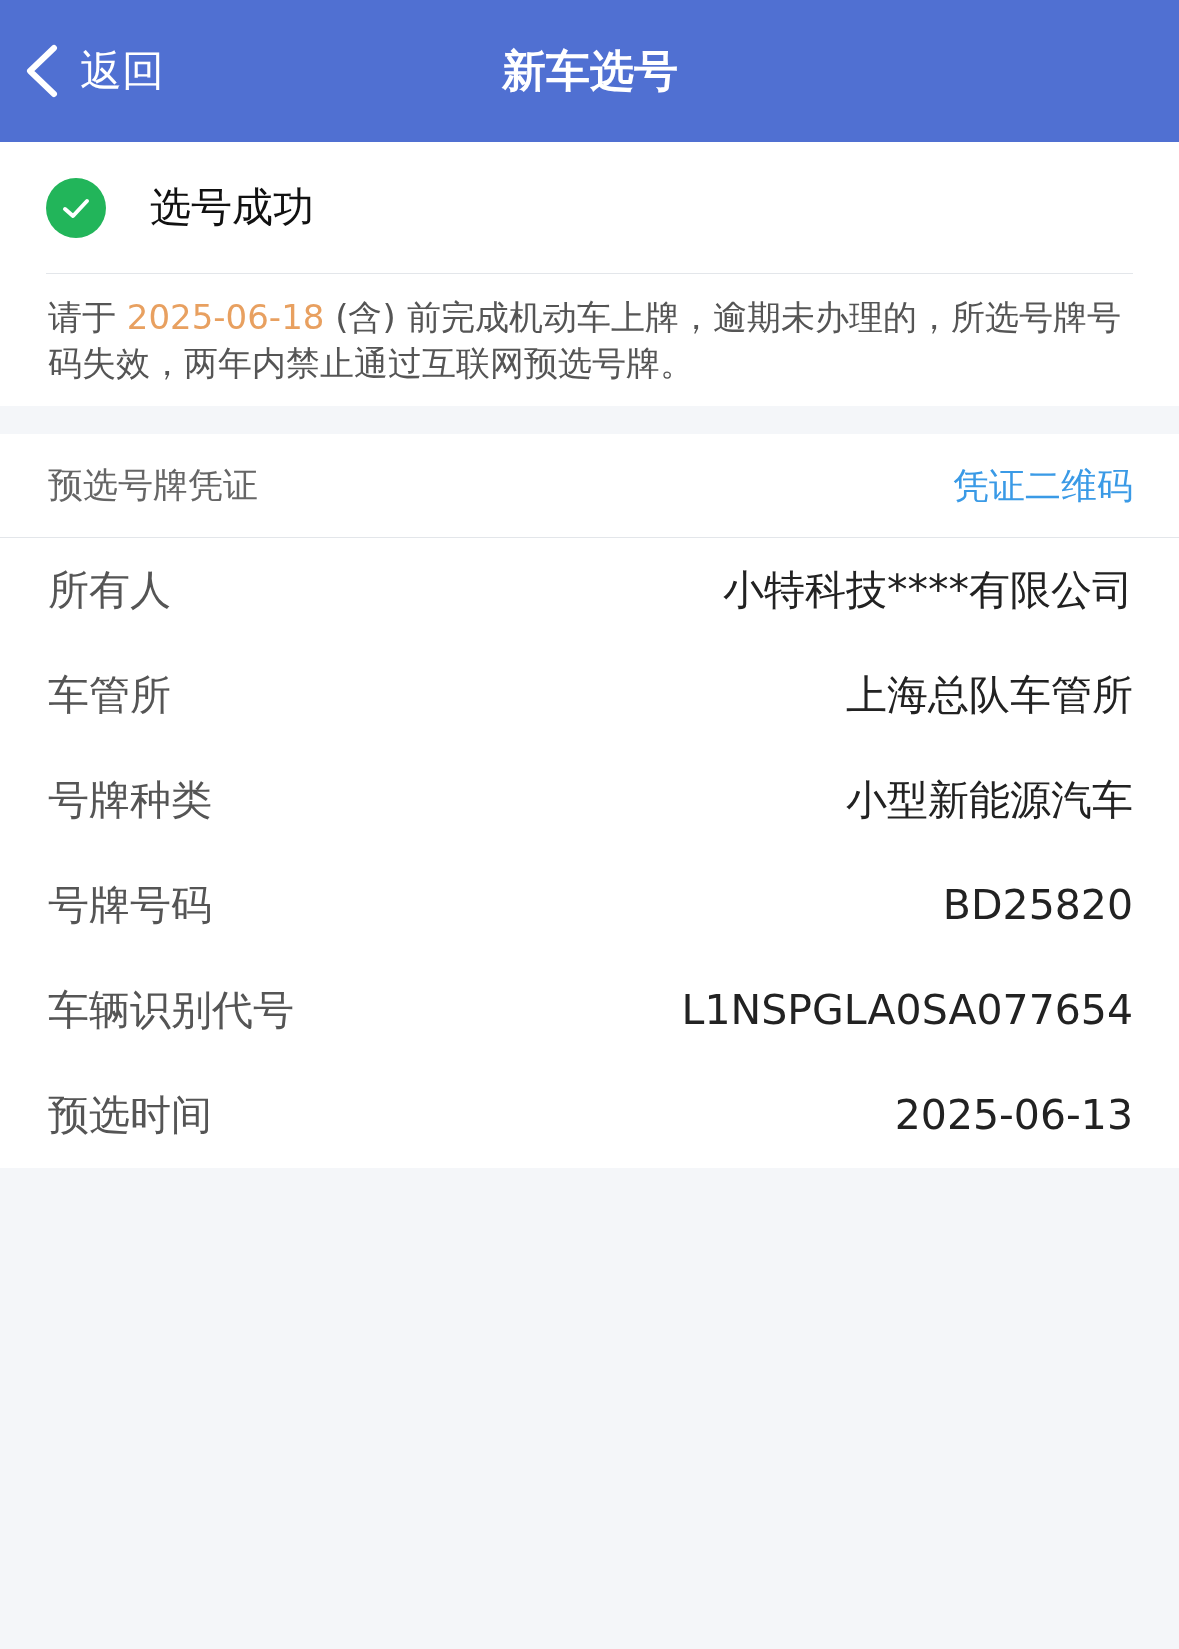 The image size is (1179, 1649). What do you see at coordinates (94, 71) in the screenshot?
I see `back-button: 返回` at bounding box center [94, 71].